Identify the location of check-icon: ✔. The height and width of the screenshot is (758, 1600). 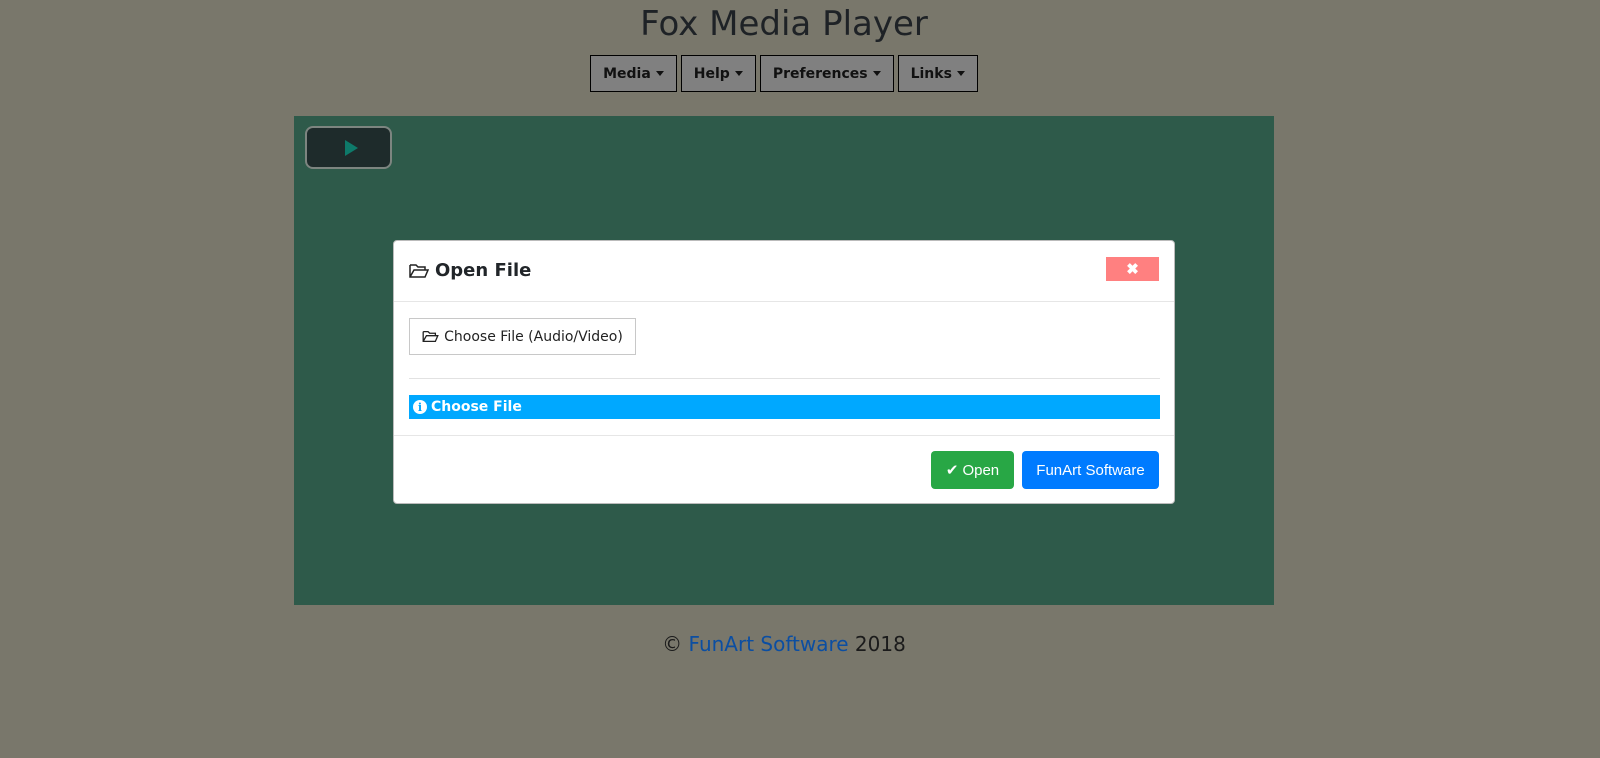
(952, 470).